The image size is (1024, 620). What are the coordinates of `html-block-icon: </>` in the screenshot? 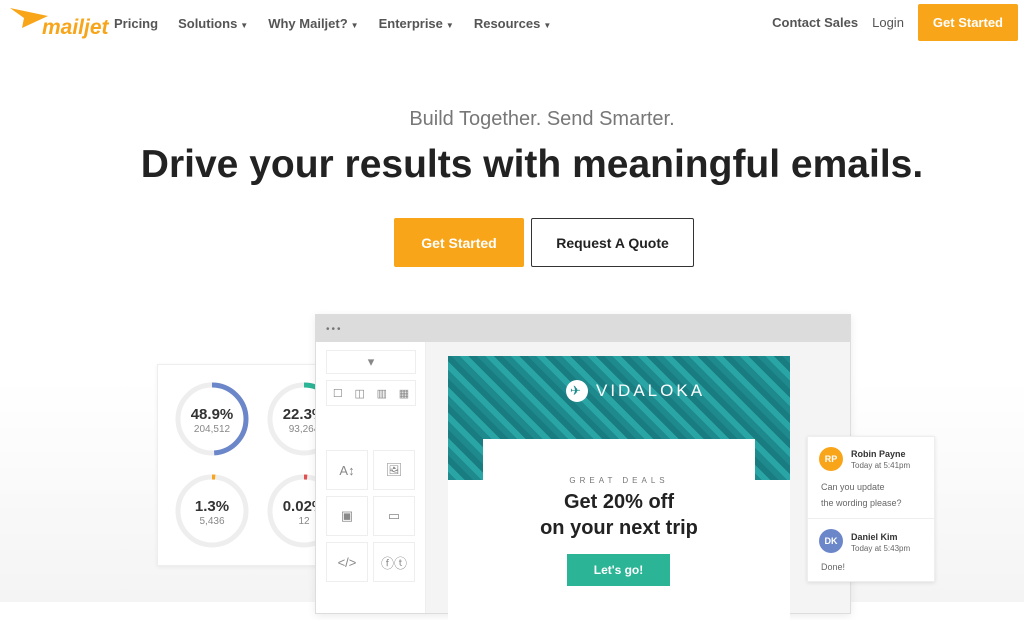 It's located at (347, 562).